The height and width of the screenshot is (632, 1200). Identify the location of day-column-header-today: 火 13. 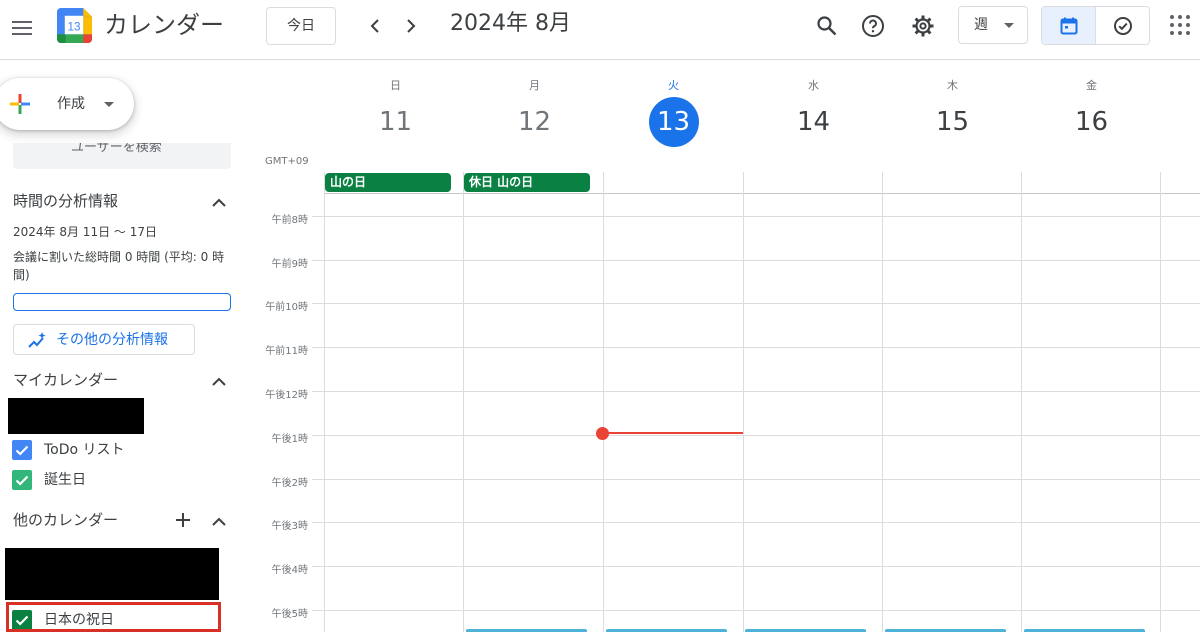
(673, 113).